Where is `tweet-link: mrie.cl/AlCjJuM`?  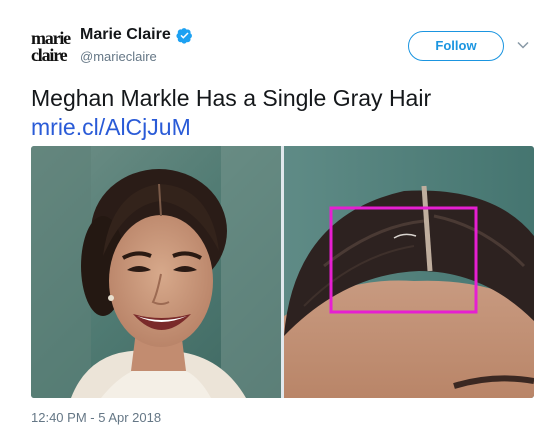 tweet-link: mrie.cl/AlCjJuM is located at coordinates (111, 127).